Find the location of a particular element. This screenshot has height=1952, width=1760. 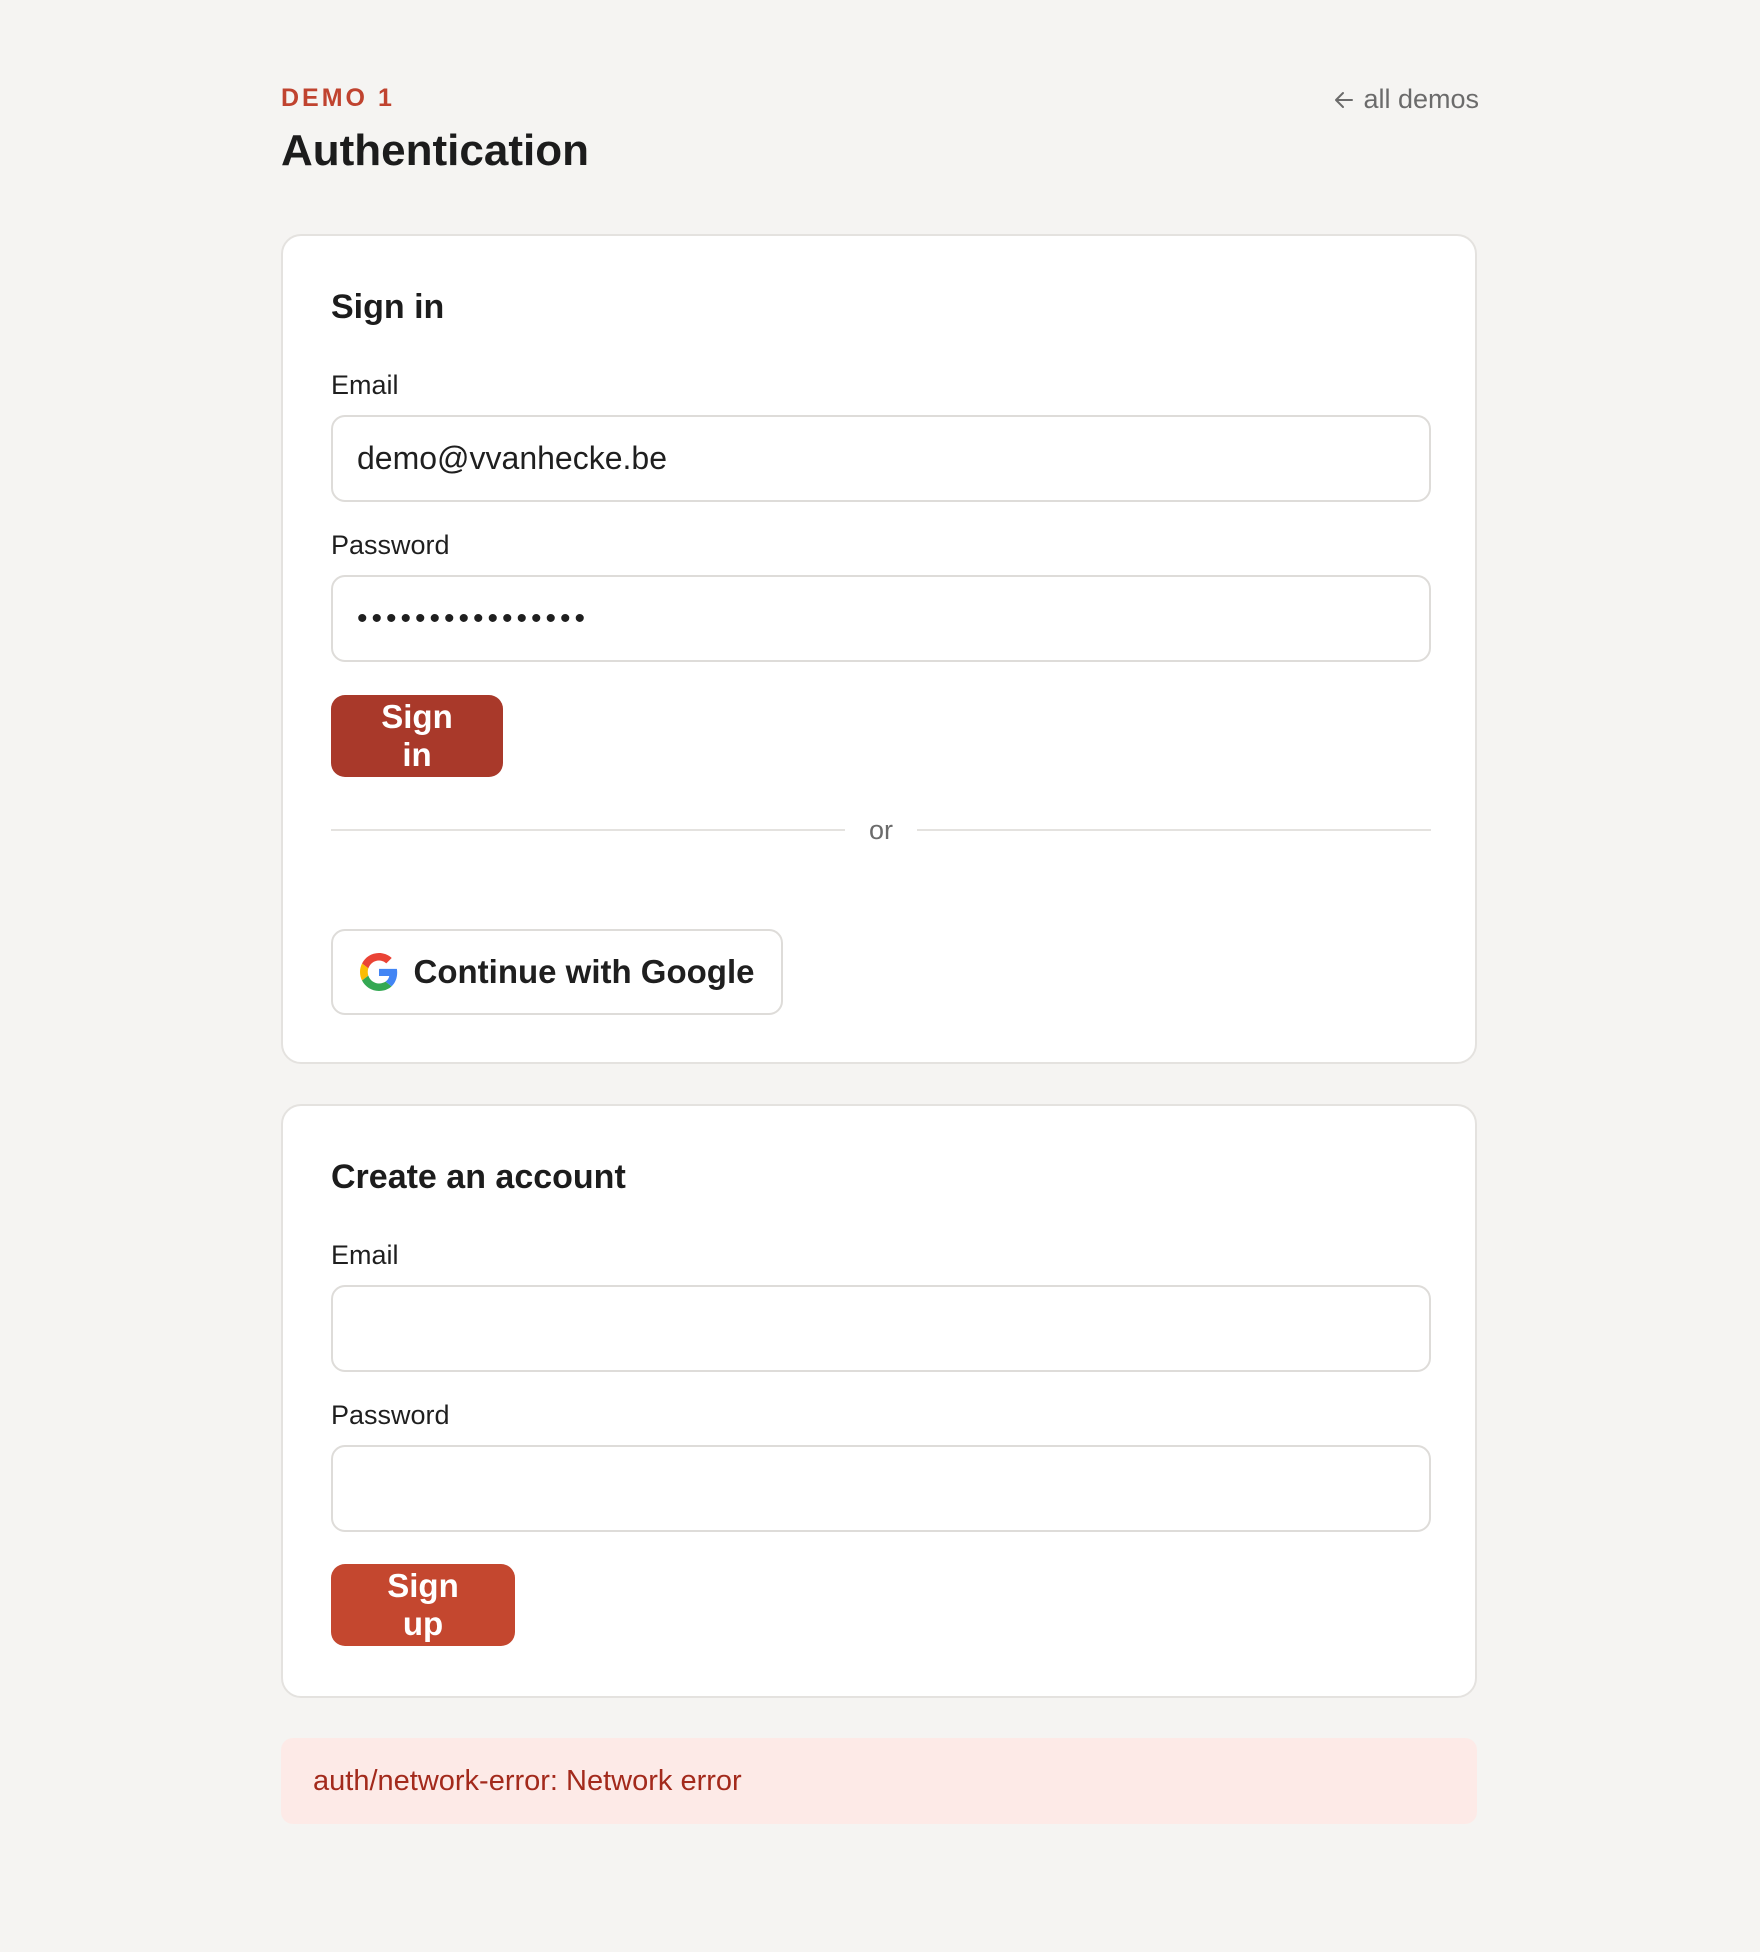

error-banner: auth/network-error: Network error is located at coordinates (879, 1781).